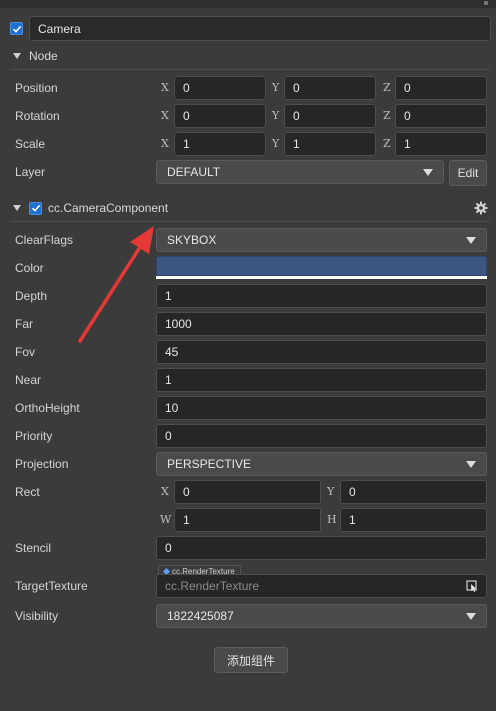 Image resolution: width=496 pixels, height=711 pixels. I want to click on position-y-input: 0, so click(330, 88).